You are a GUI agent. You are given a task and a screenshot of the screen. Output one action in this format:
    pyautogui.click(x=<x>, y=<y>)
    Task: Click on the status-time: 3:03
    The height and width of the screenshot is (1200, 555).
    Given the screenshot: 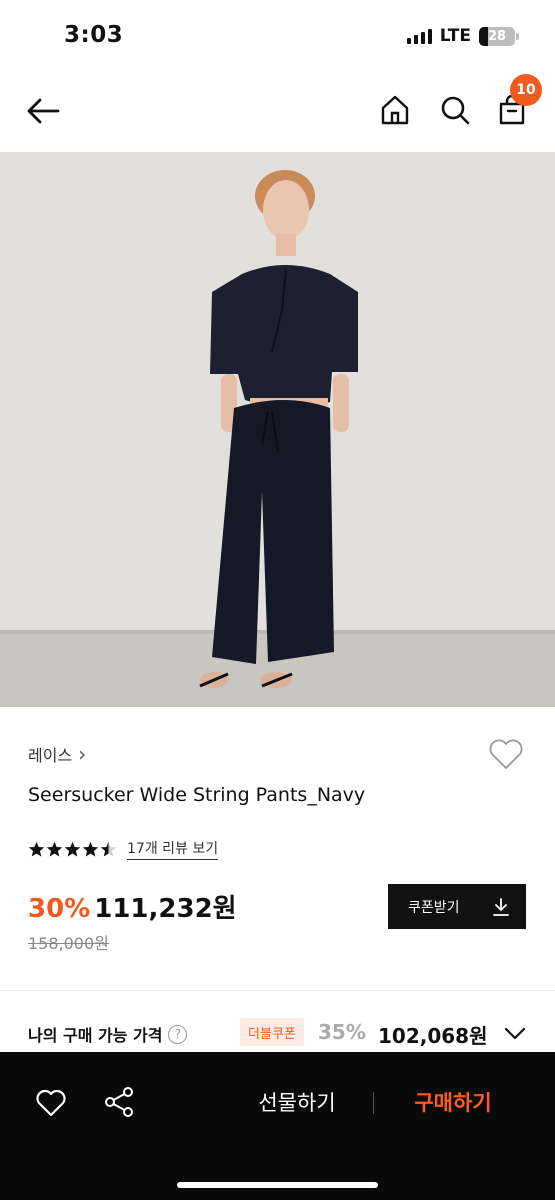 What is the action you would take?
    pyautogui.click(x=94, y=35)
    